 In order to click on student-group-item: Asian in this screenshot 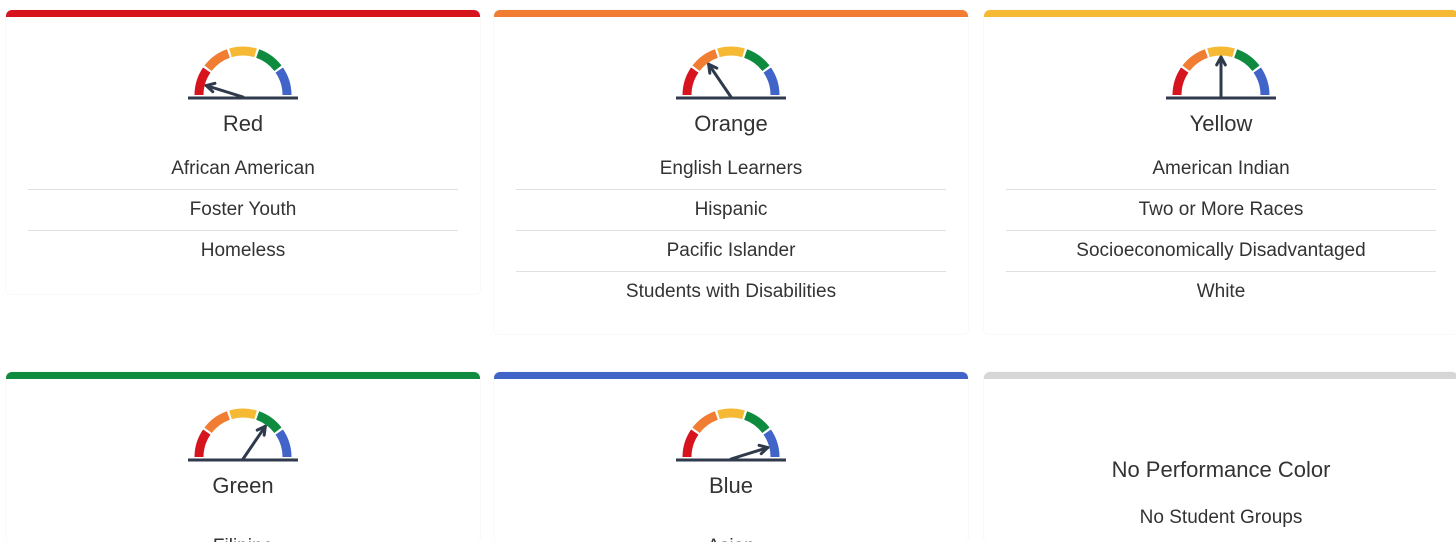, I will do `click(731, 534)`.